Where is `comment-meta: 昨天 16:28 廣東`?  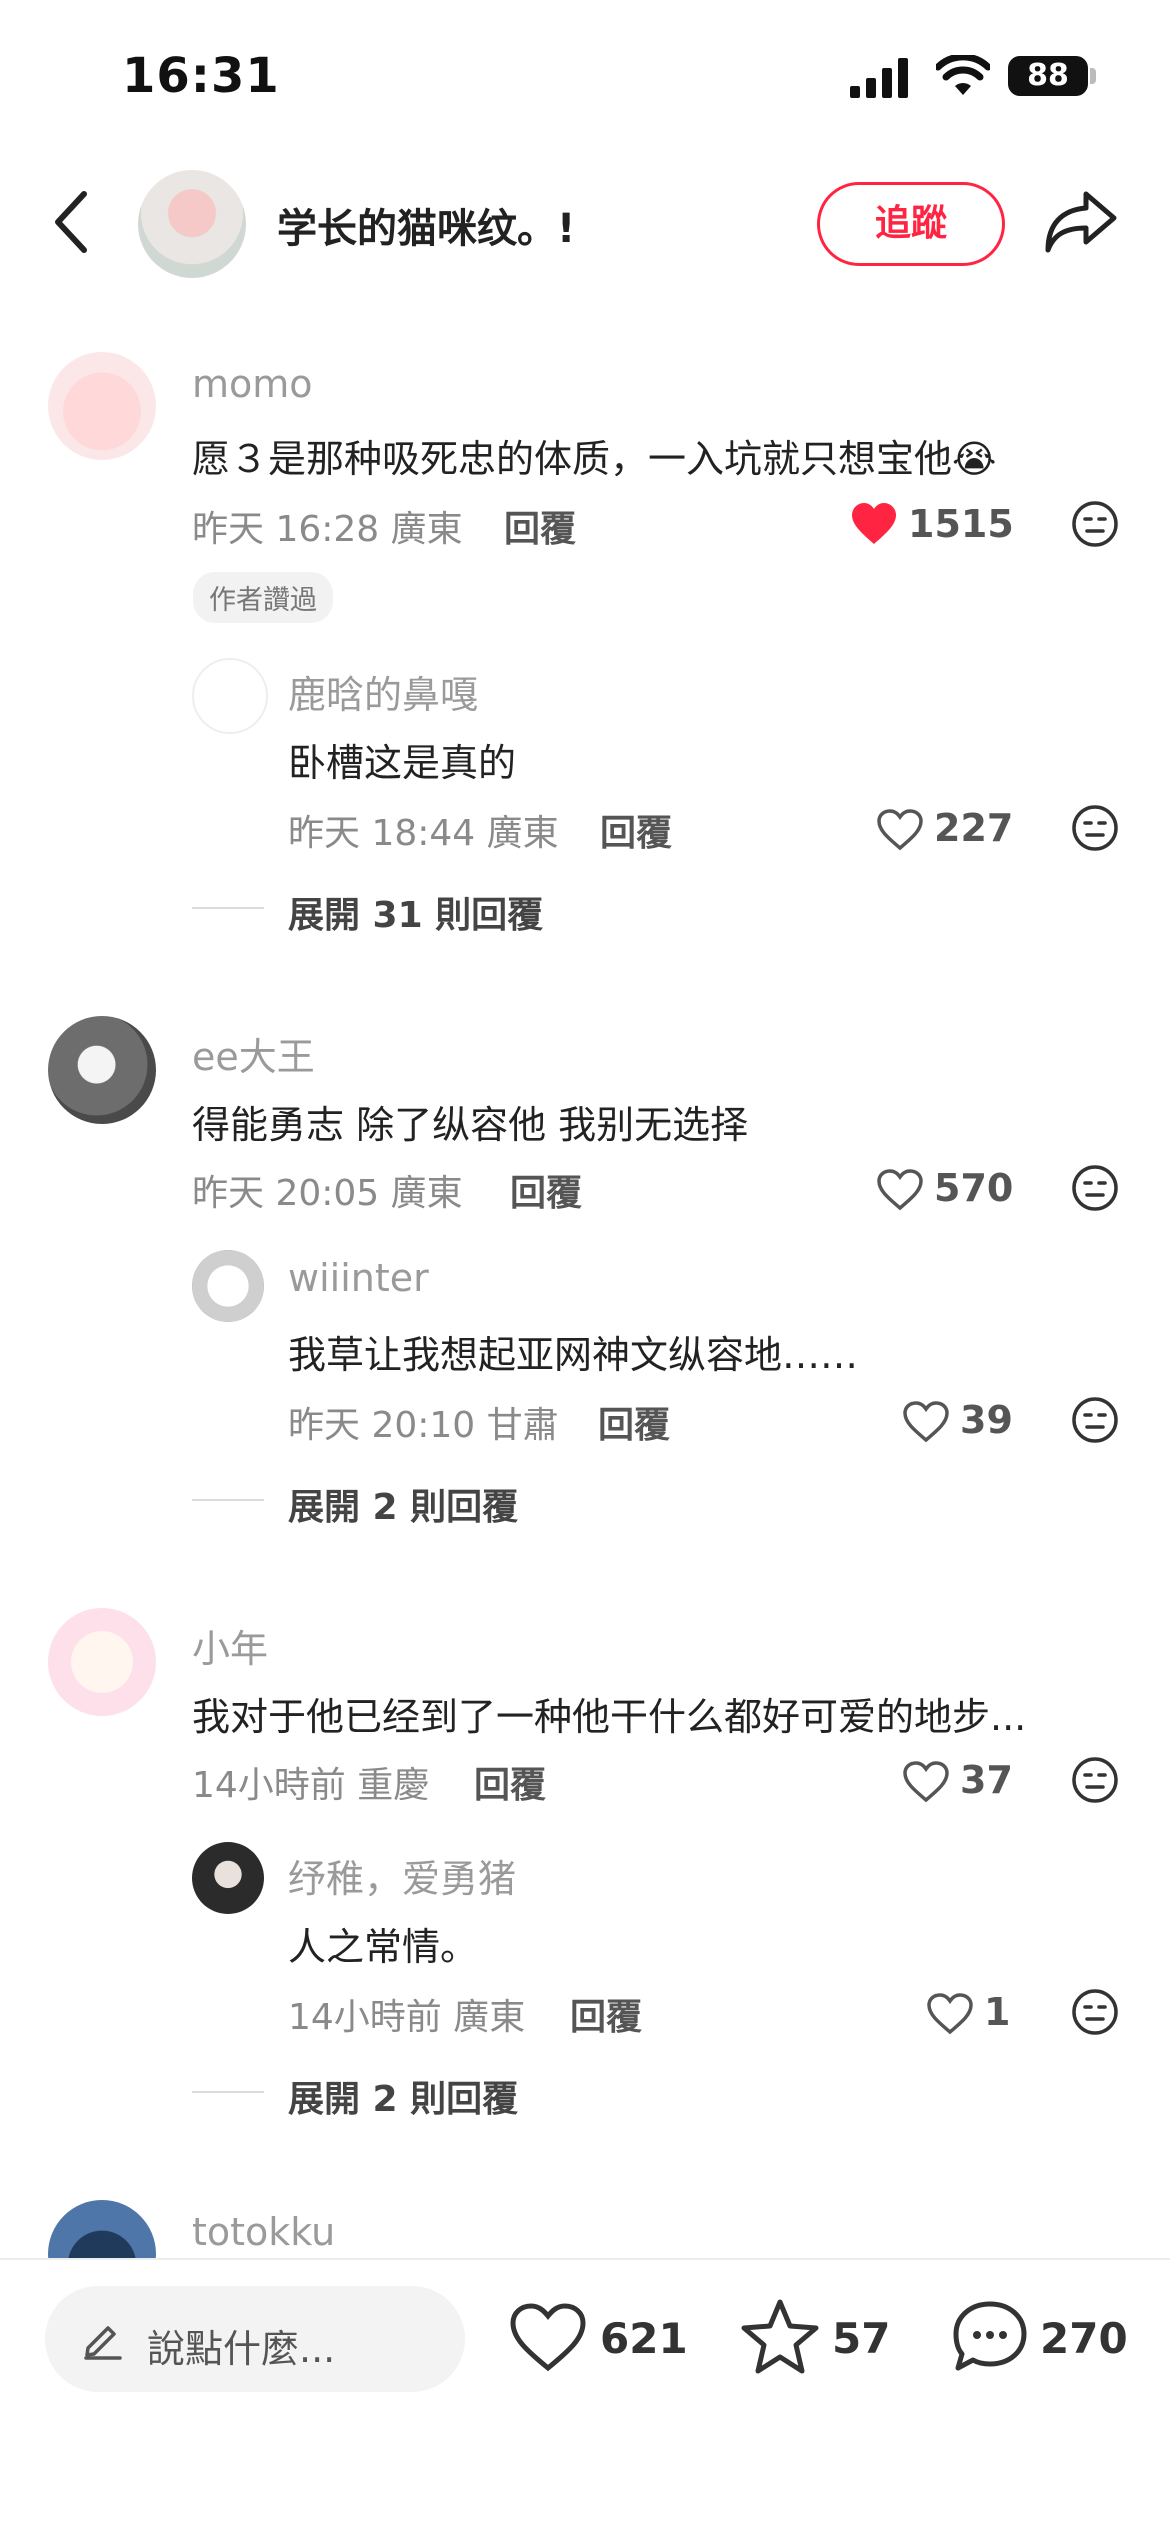 comment-meta: 昨天 16:28 廣東 is located at coordinates (327, 529).